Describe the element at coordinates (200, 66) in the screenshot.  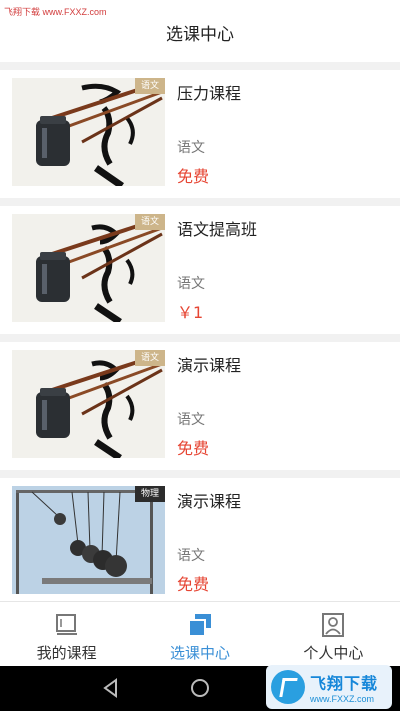
I see `divider` at that location.